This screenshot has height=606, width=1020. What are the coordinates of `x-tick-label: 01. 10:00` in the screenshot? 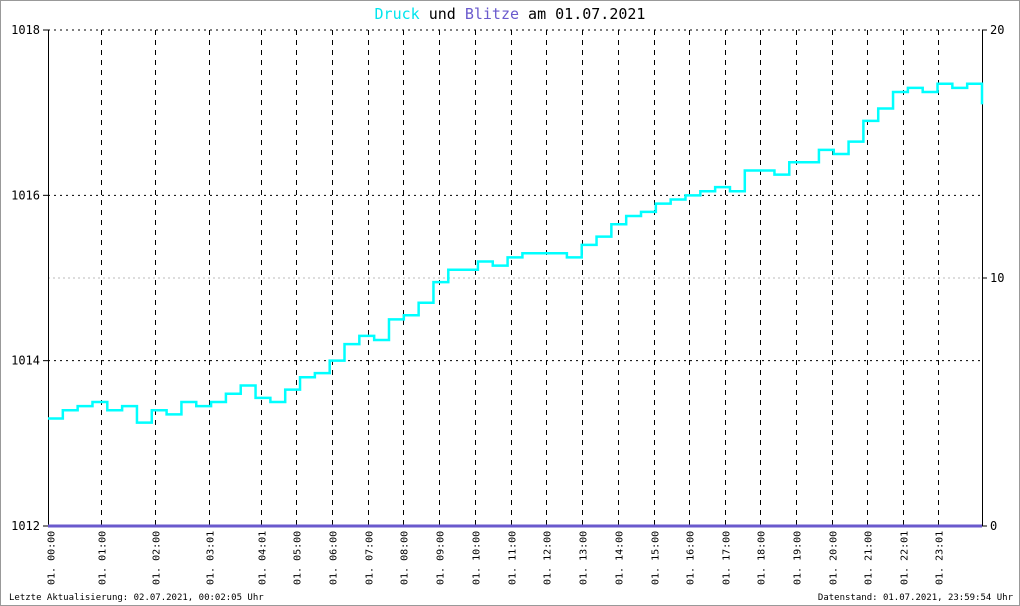 It's located at (477, 558).